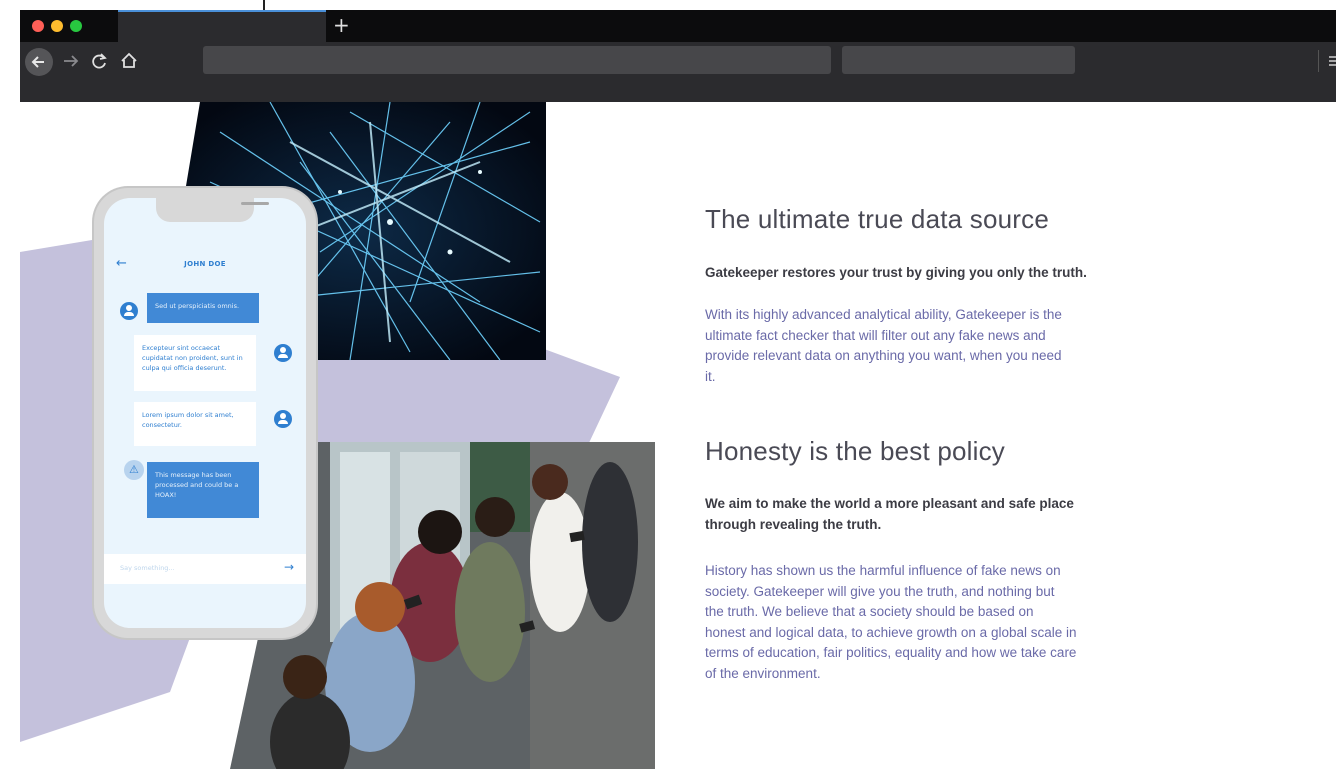 This screenshot has height=769, width=1336. Describe the element at coordinates (212, 210) in the screenshot. I see `phone-notch` at that location.